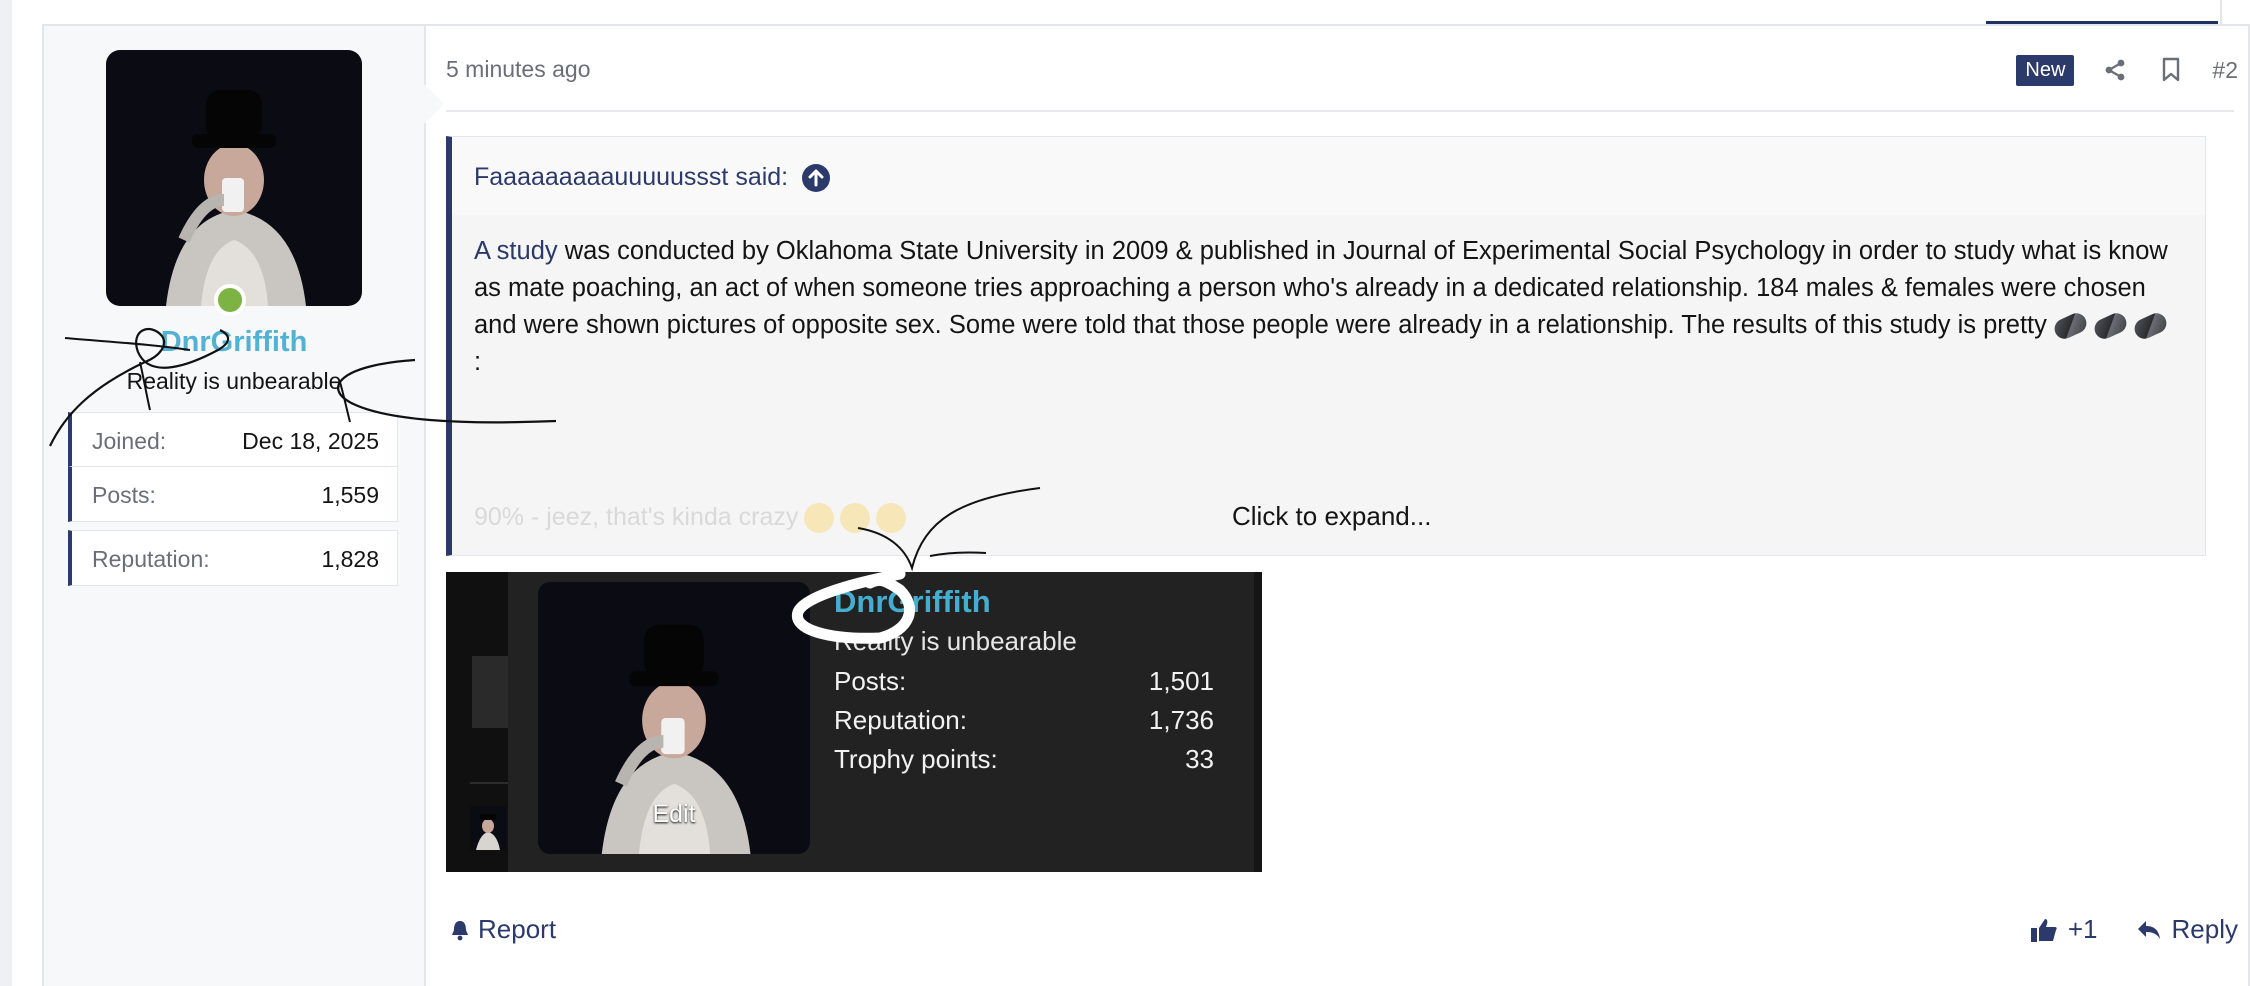 This screenshot has height=986, width=2250. Describe the element at coordinates (955, 641) in the screenshot. I see `tooltip-user-title: Reality is unbearable` at that location.